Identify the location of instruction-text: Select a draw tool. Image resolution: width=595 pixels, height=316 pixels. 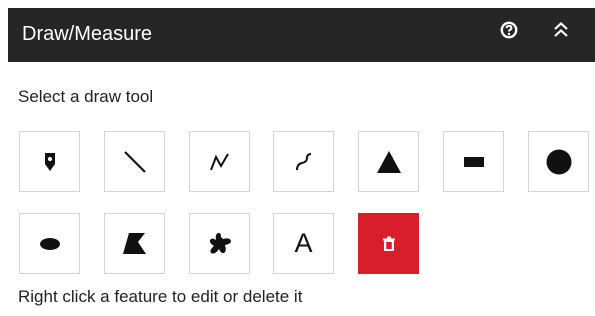
(86, 96).